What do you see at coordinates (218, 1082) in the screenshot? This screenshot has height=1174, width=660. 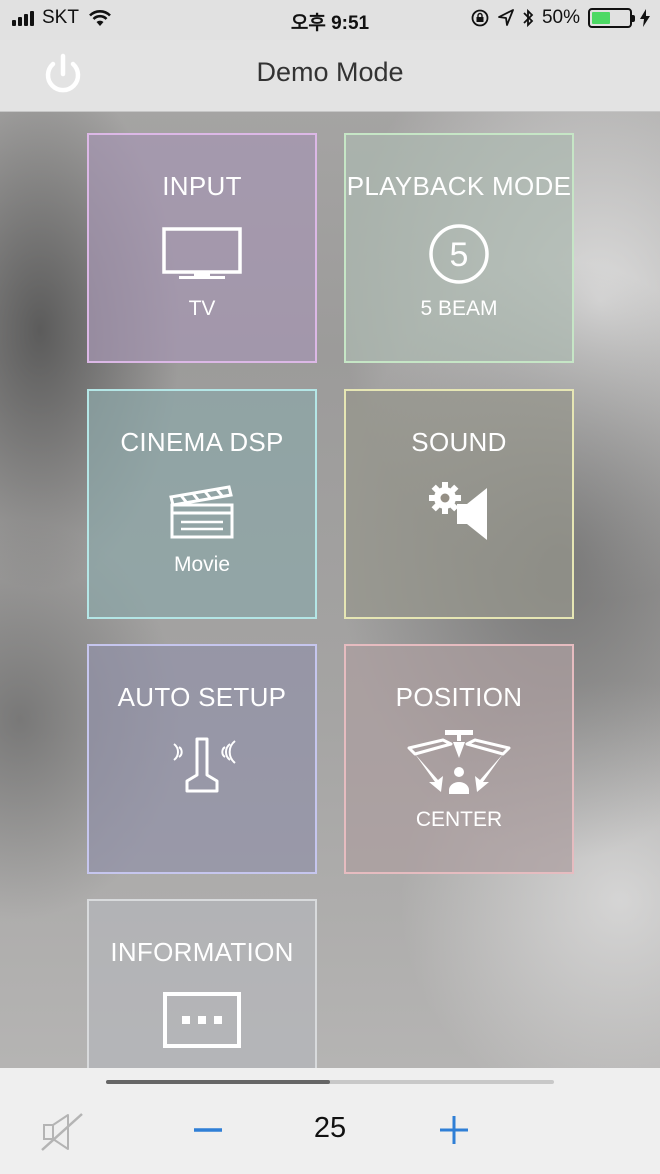 I see `volume-slider-fill` at bounding box center [218, 1082].